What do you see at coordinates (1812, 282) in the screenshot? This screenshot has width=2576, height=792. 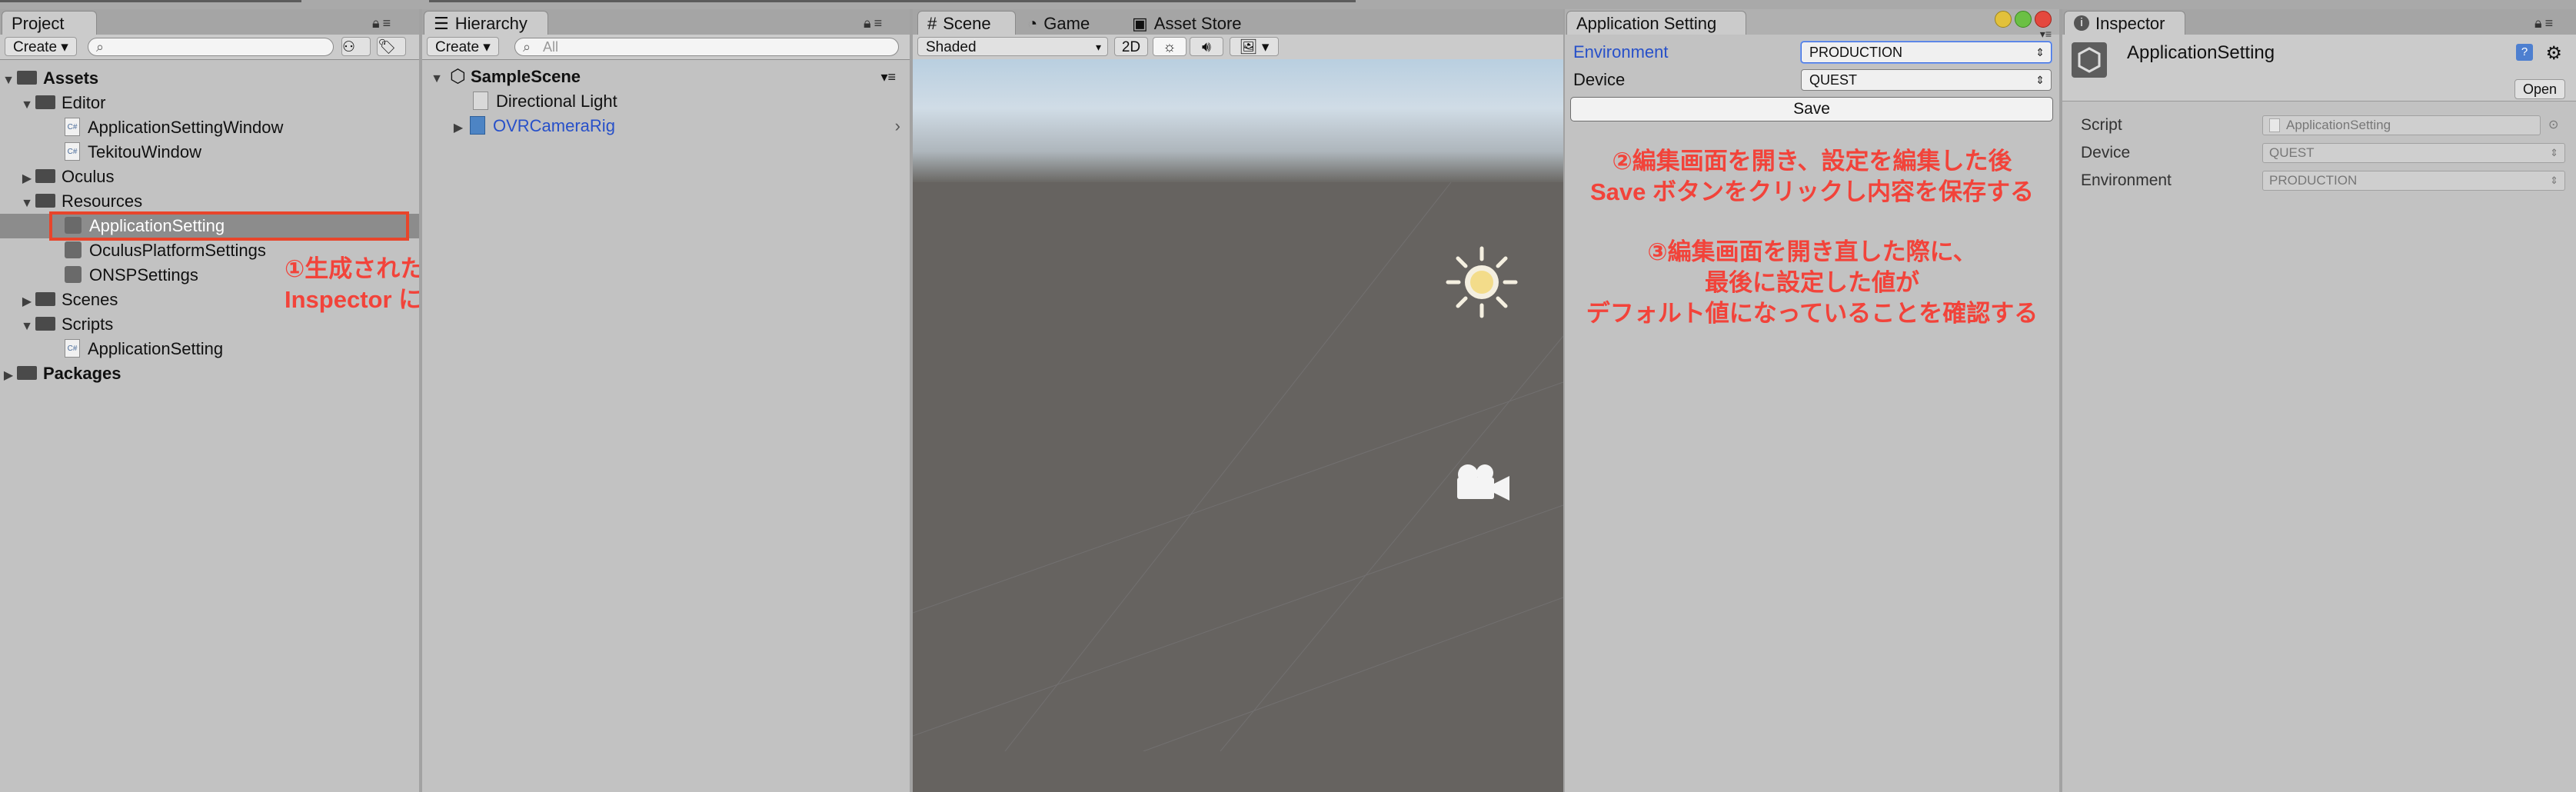 I see `step3-line2: 最後に設定した値が` at bounding box center [1812, 282].